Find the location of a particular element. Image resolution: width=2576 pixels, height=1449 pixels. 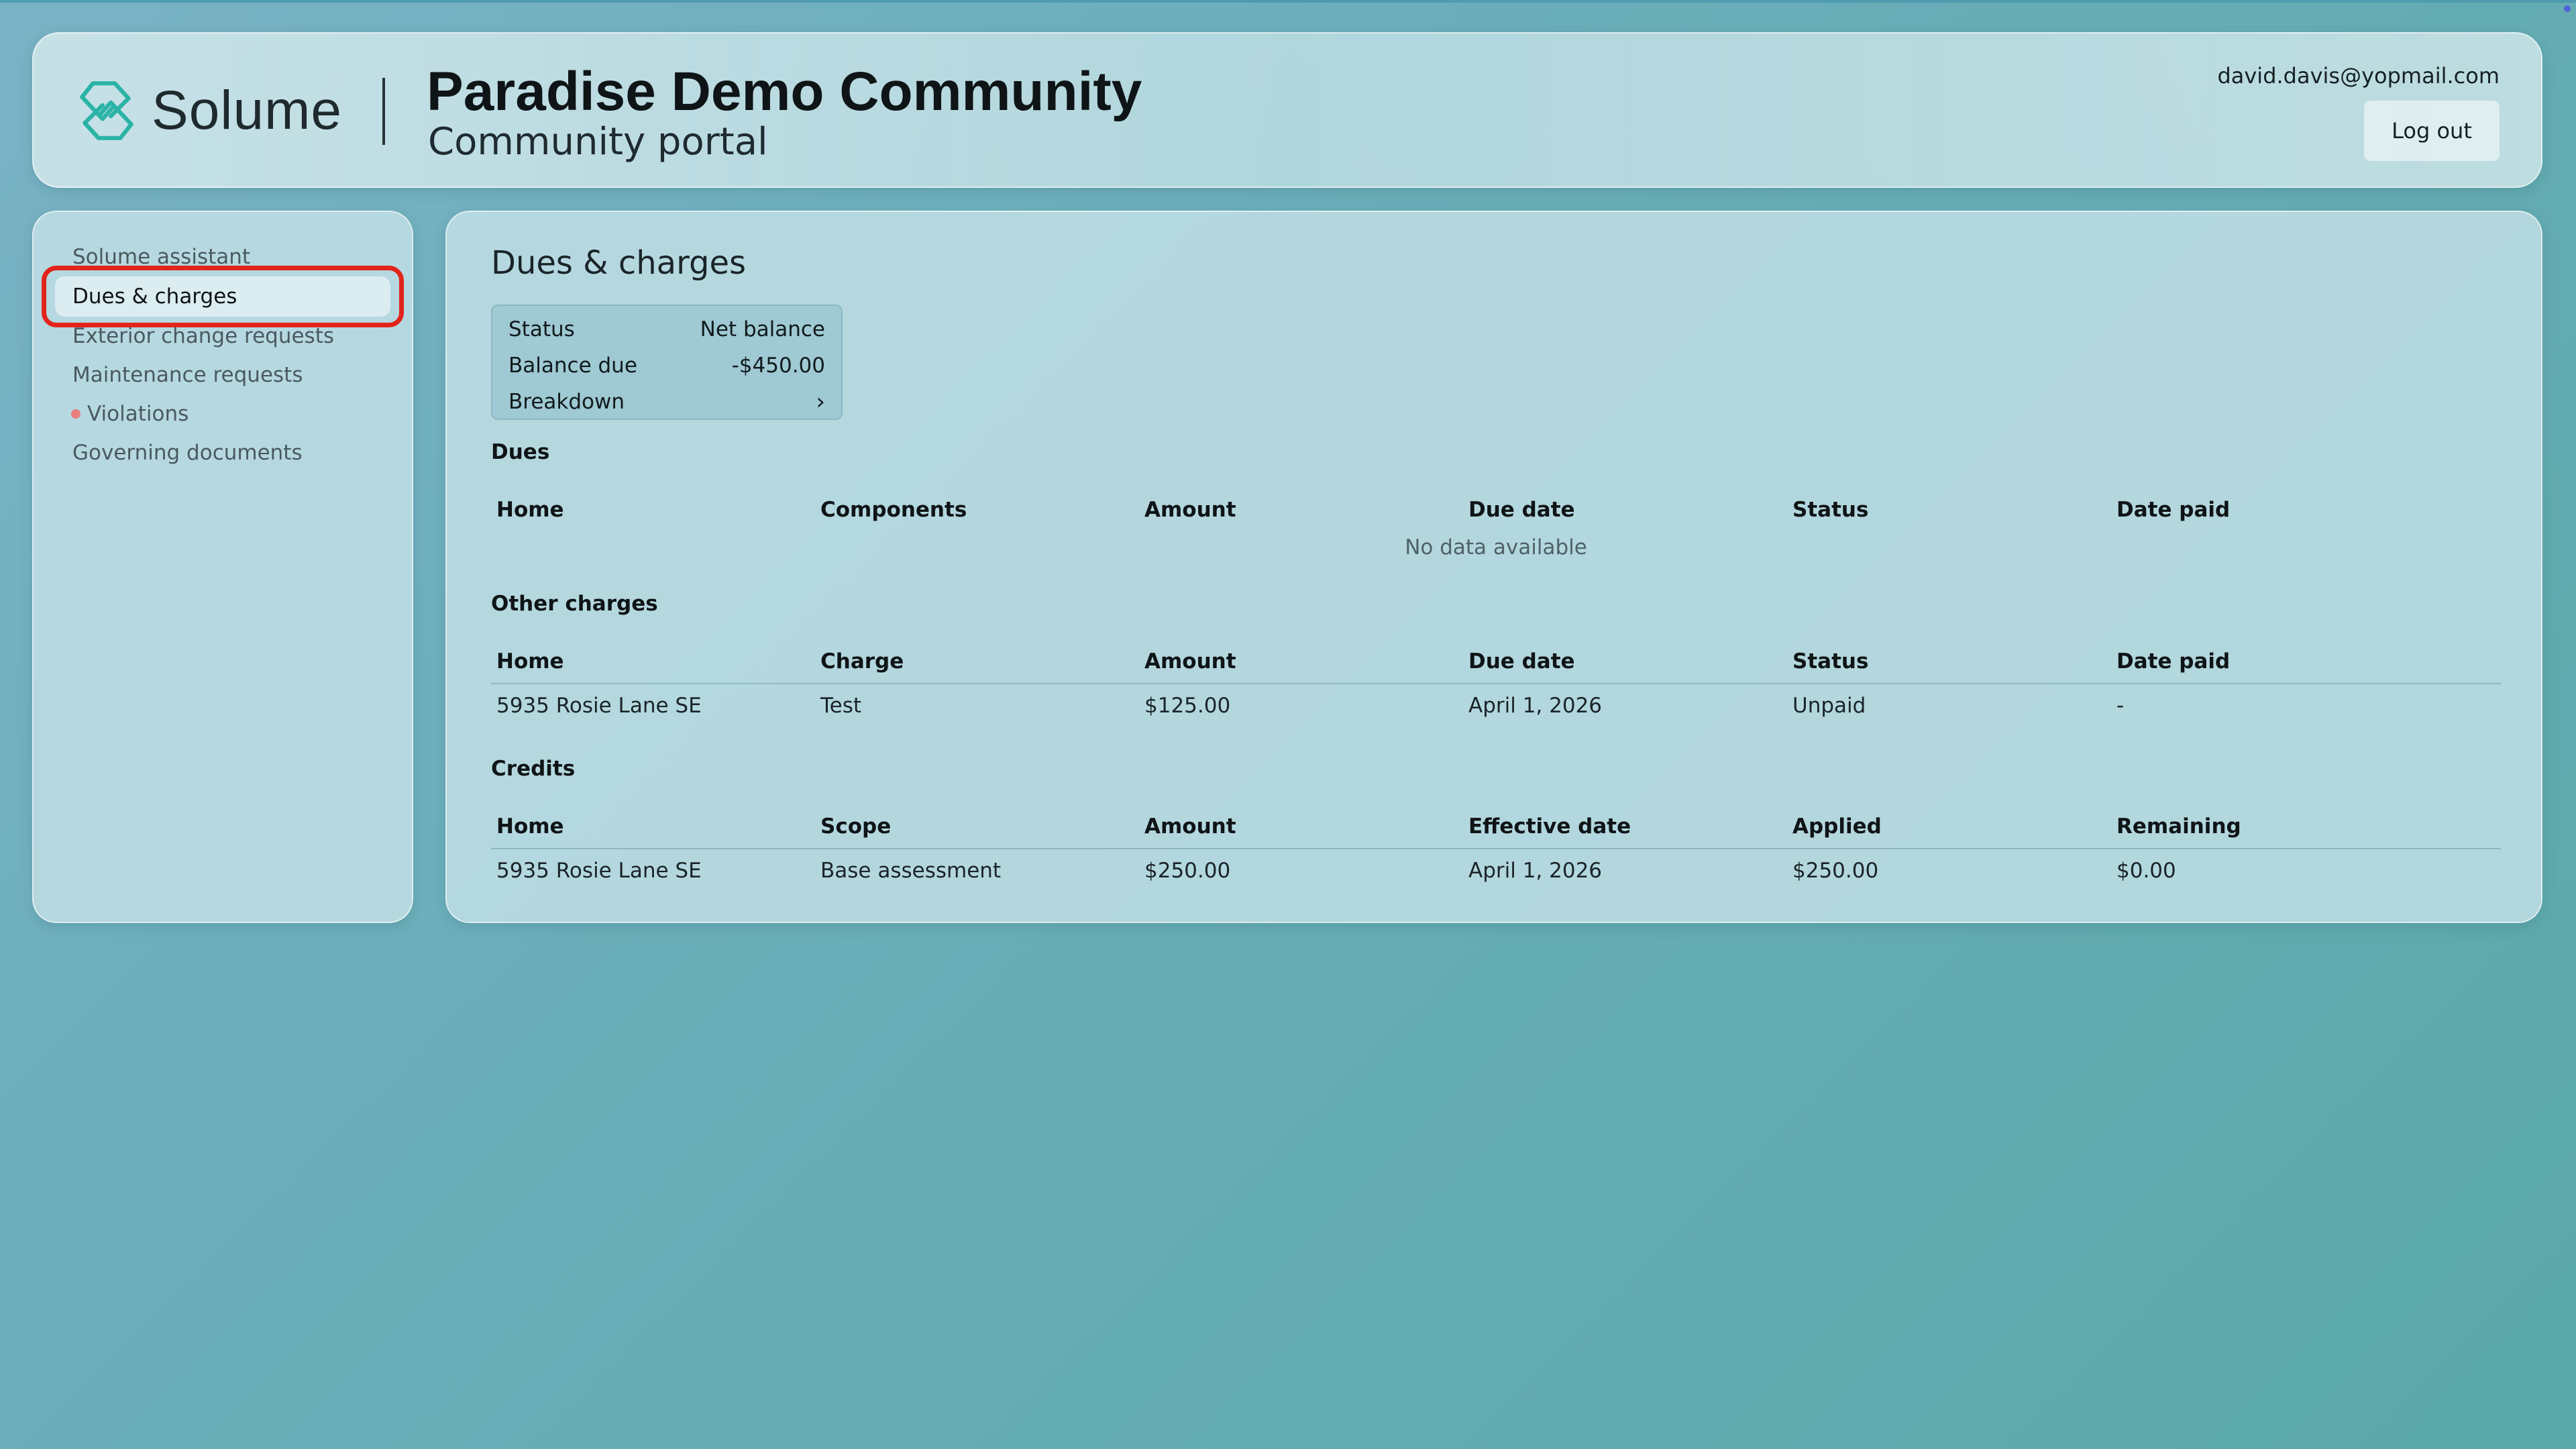

sidebar-item-maintenance-requests: Maintenance requests is located at coordinates (222, 375).